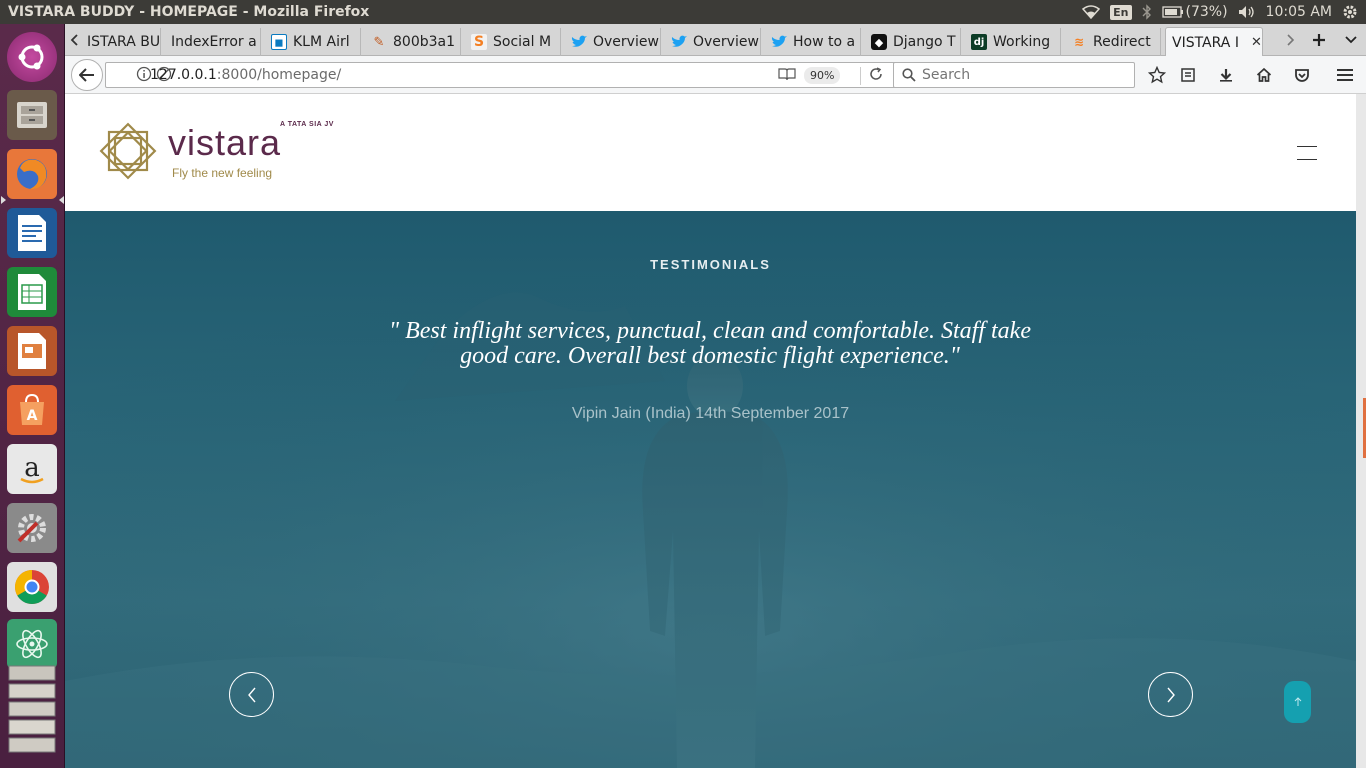  Describe the element at coordinates (1022, 75) in the screenshot. I see `search-input` at that location.